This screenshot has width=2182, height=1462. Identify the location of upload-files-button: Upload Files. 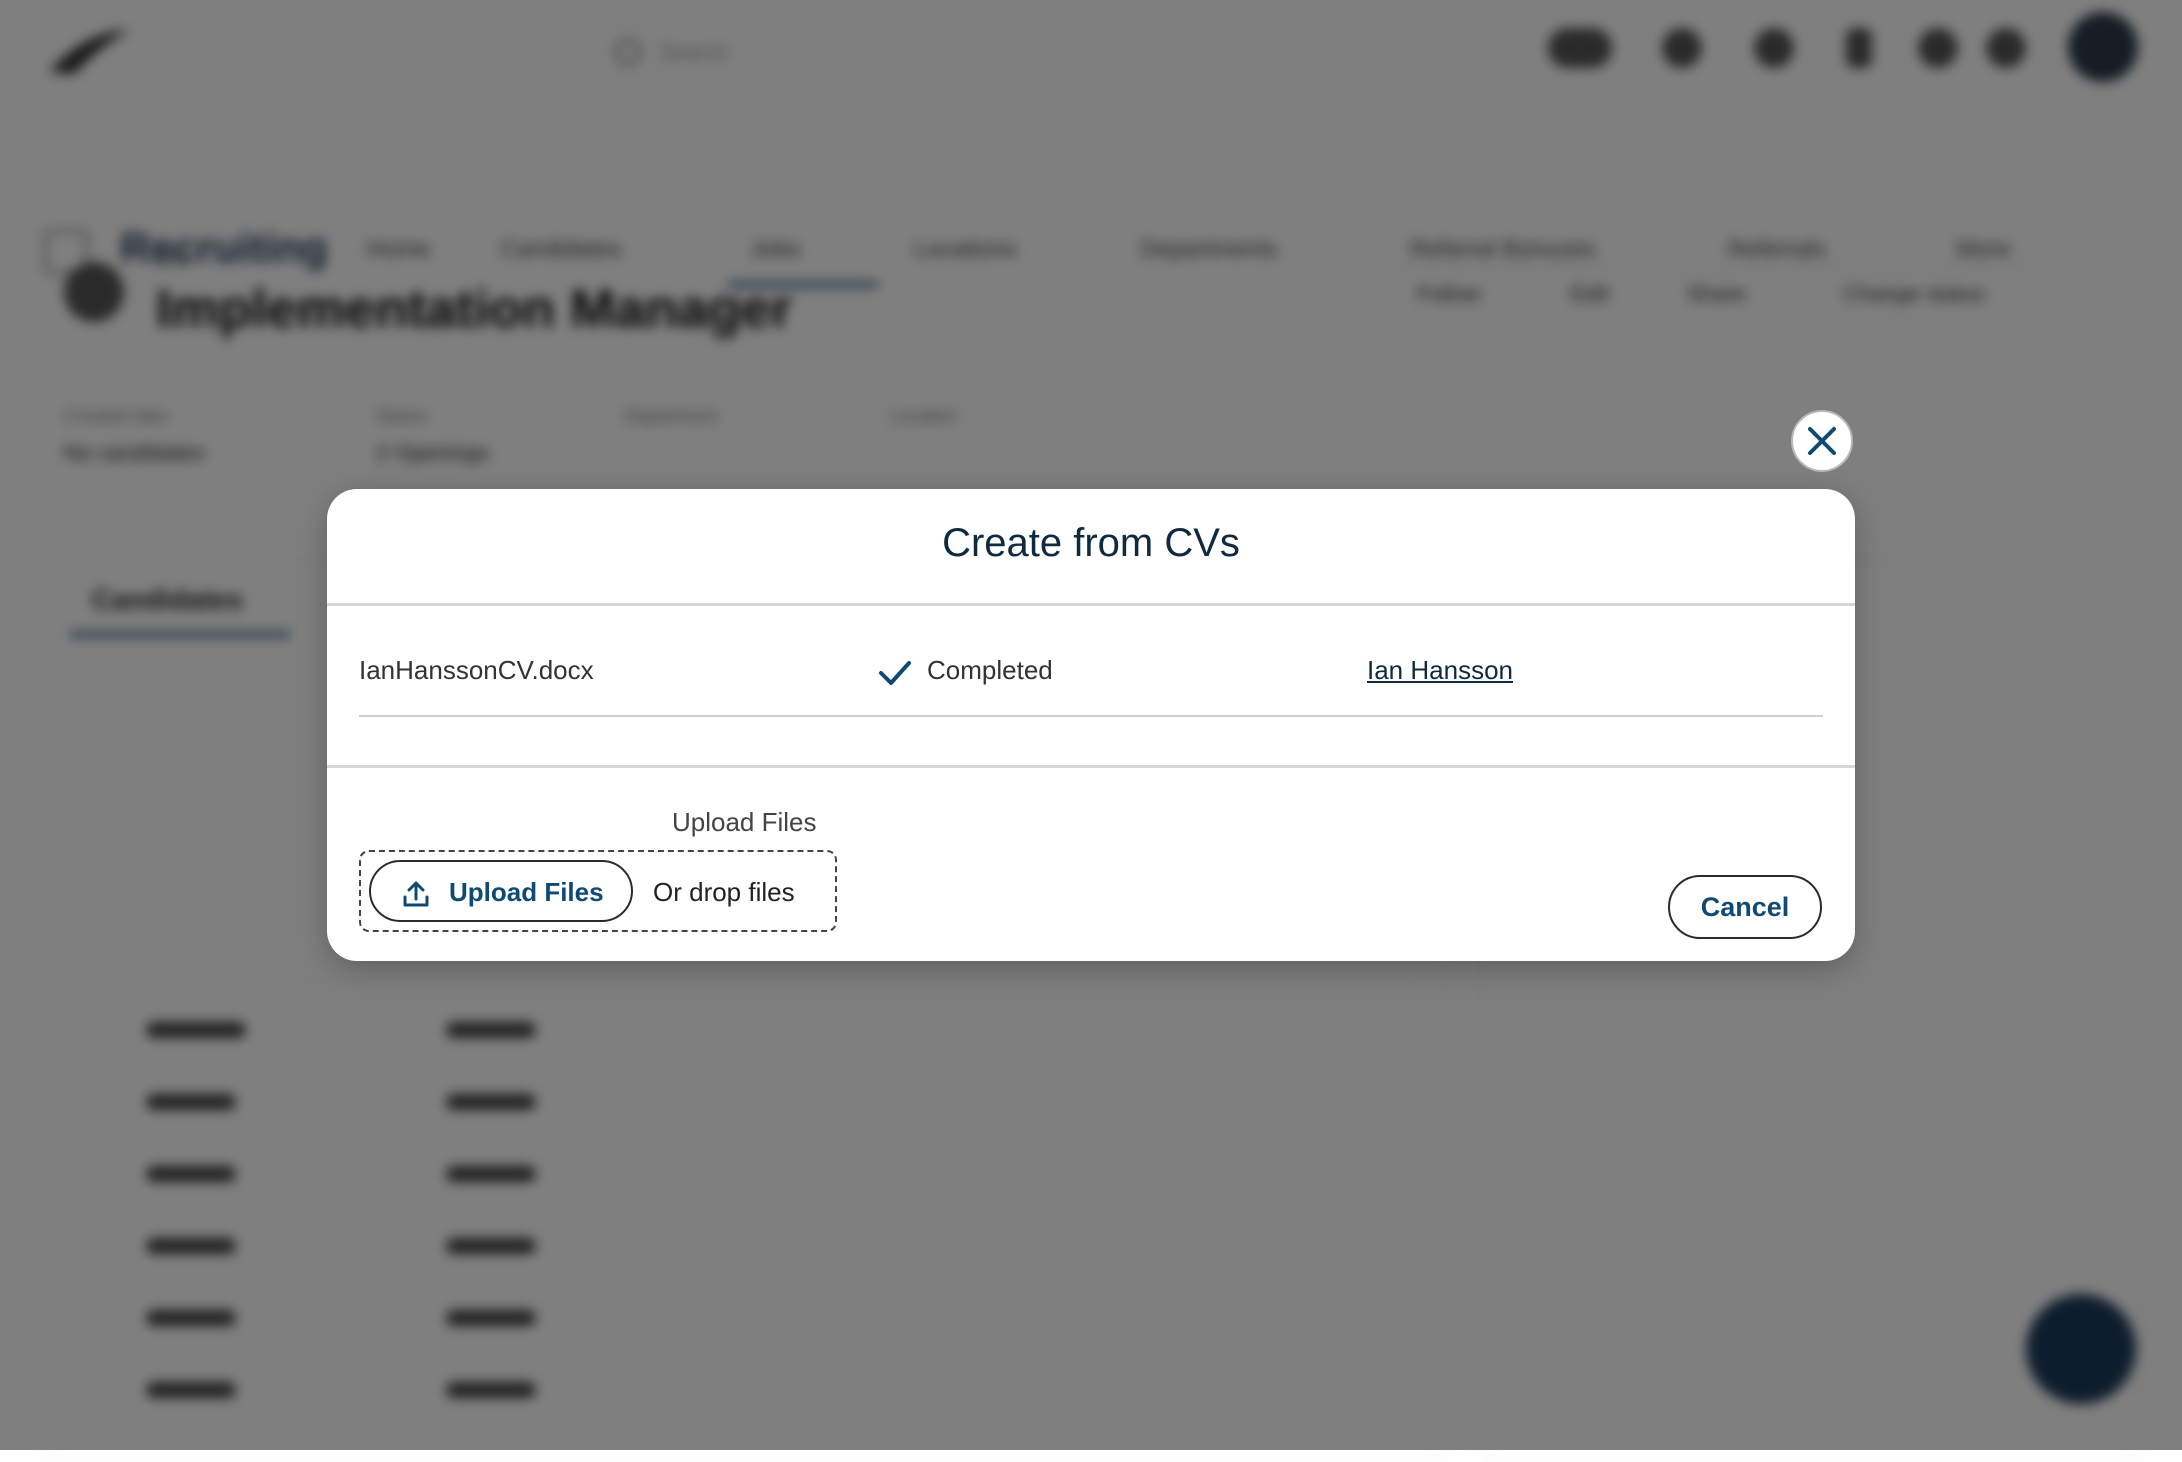
(501, 891).